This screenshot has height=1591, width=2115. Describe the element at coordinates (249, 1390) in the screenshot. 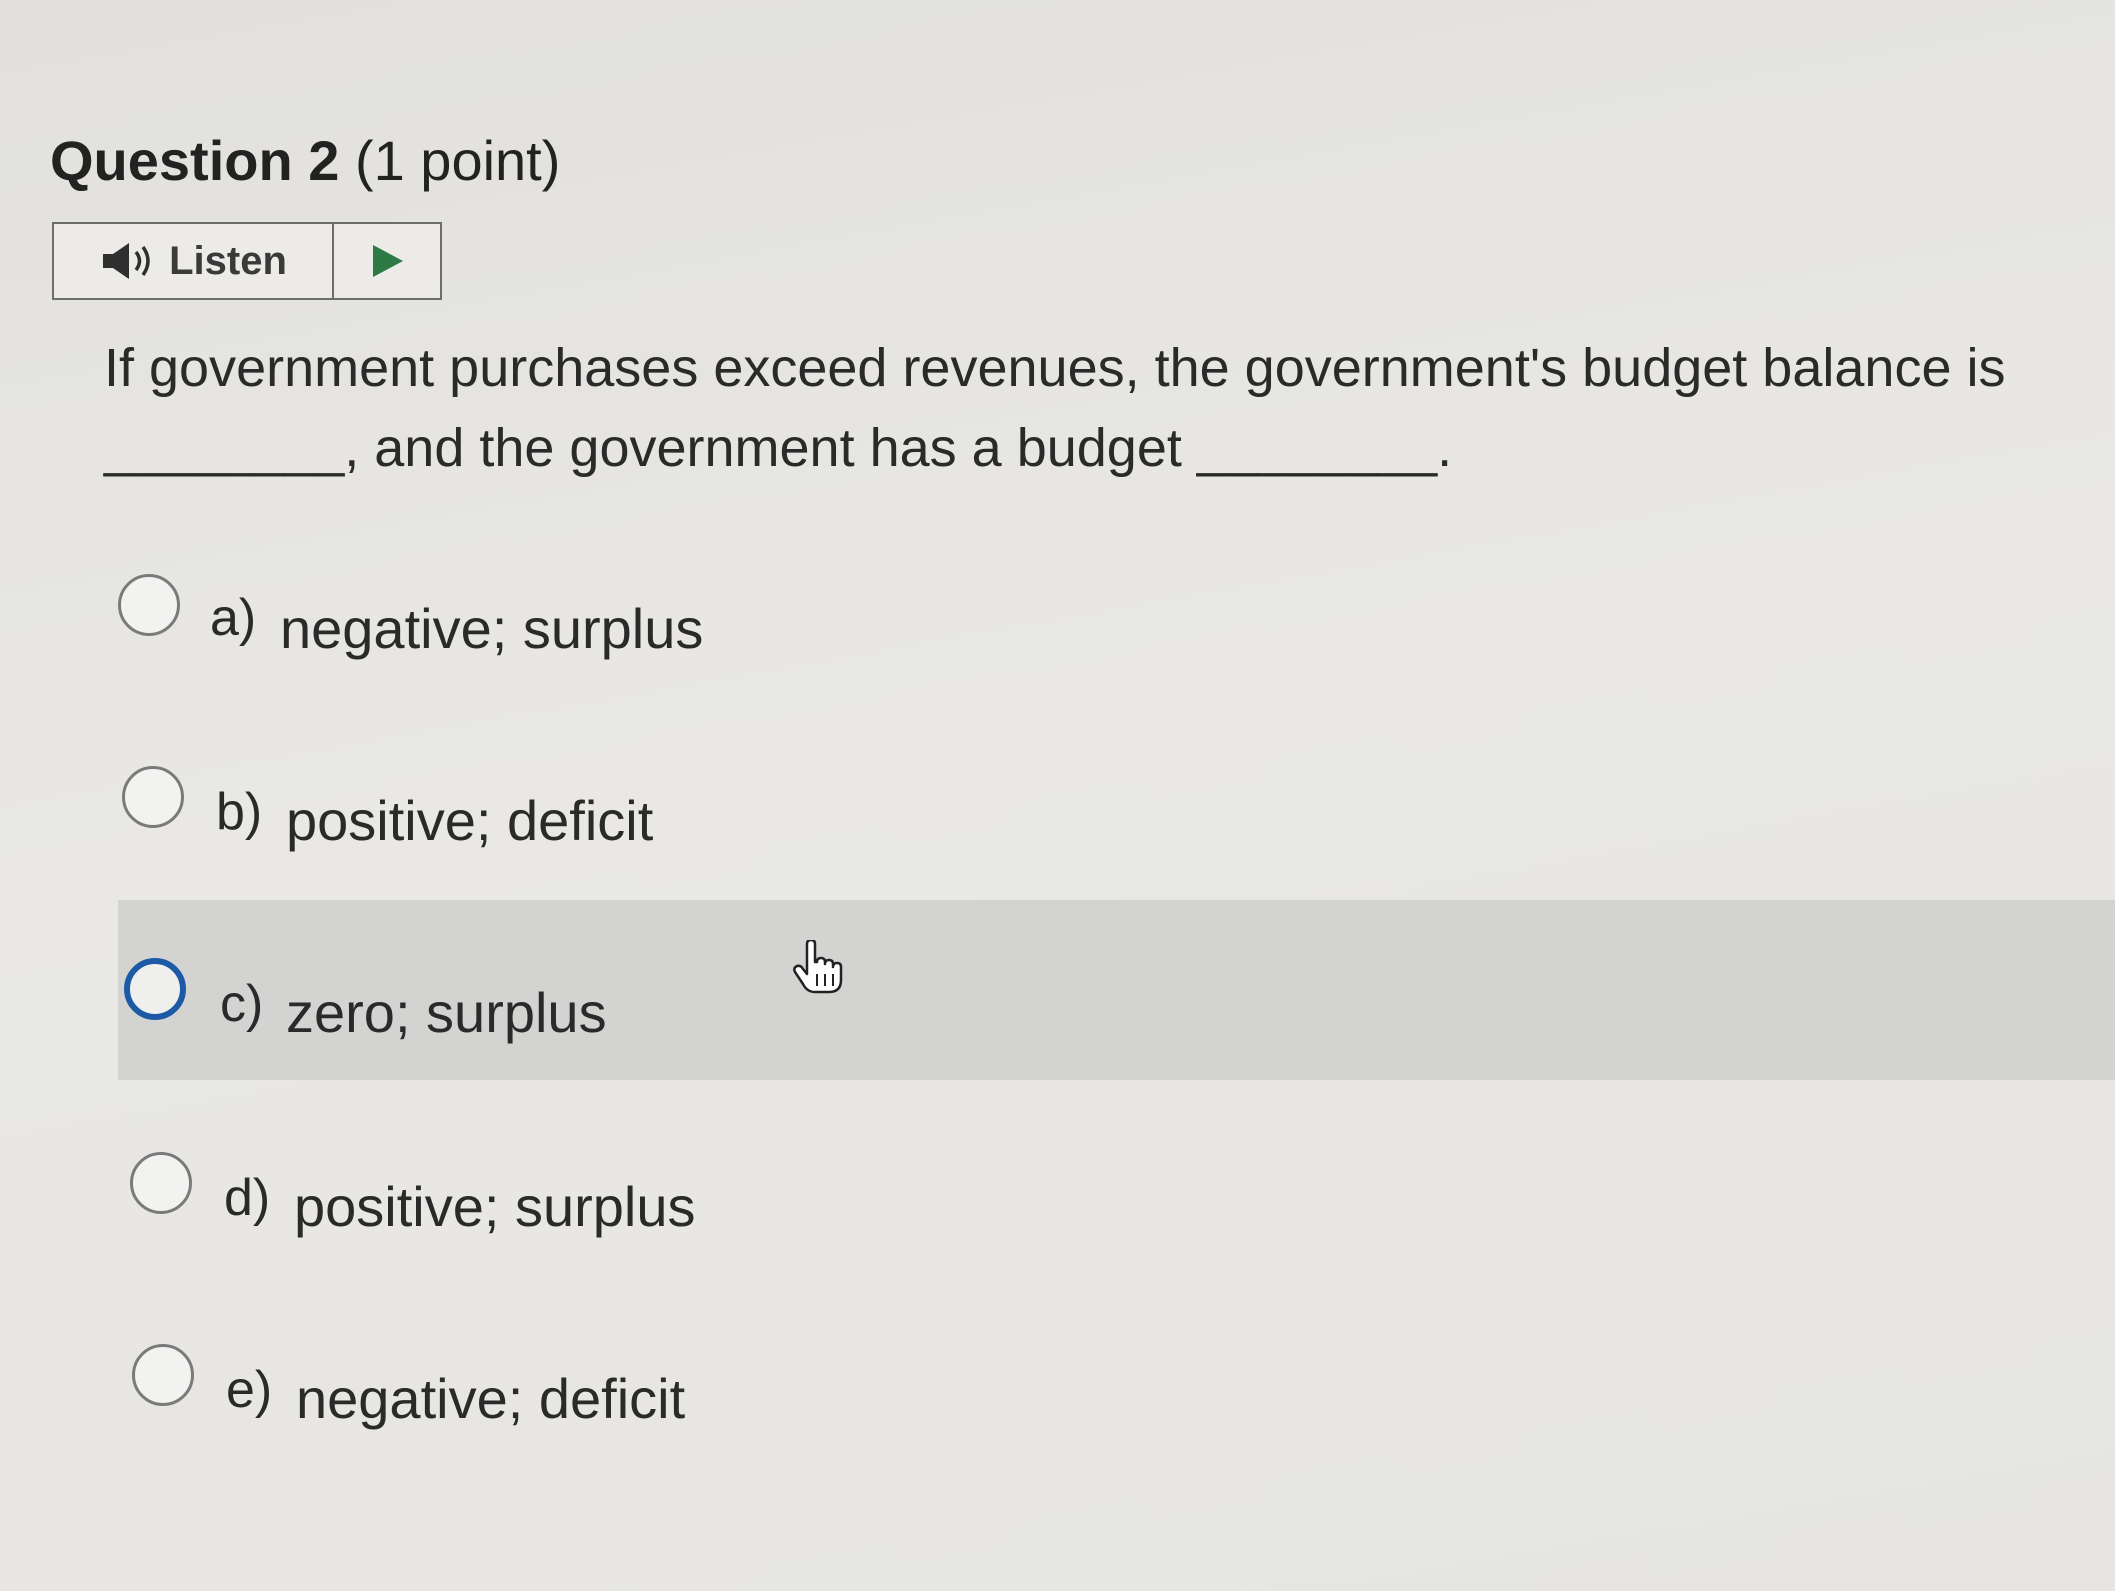

I see `choice-letter: e)` at that location.